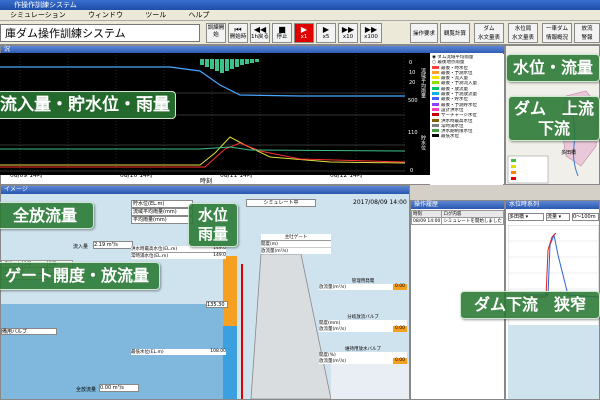  Describe the element at coordinates (423, 83) in the screenshot. I see `right-axis-label-rain: 流域平均雨量` at that location.